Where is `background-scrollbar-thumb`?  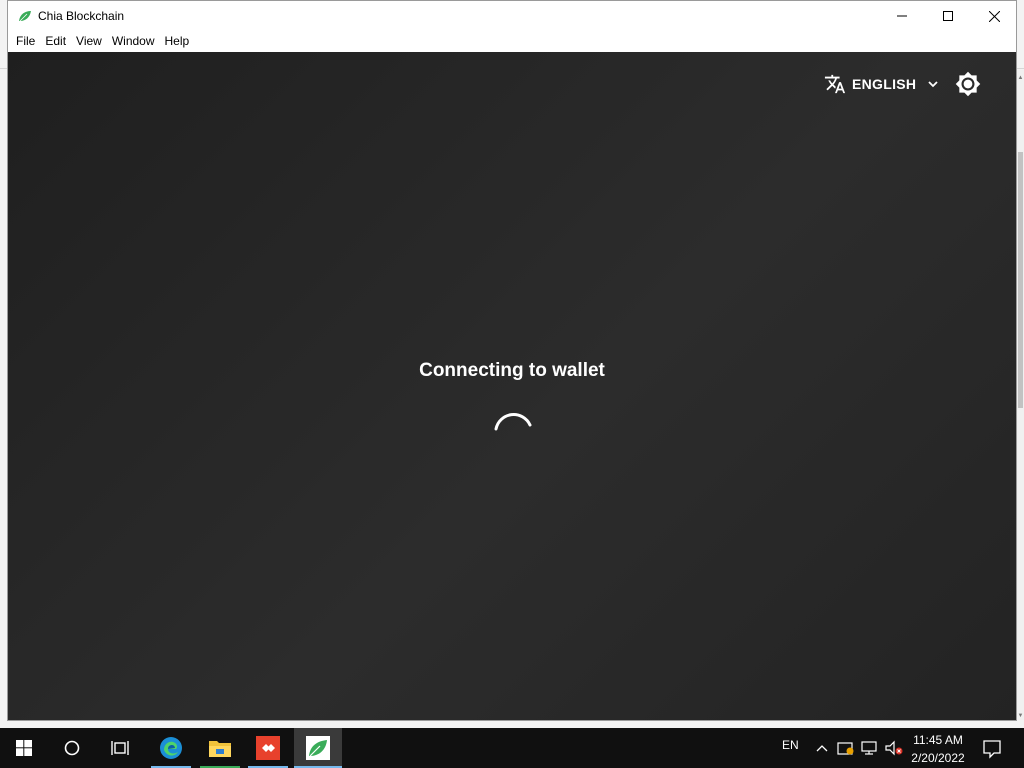 background-scrollbar-thumb is located at coordinates (1020, 280).